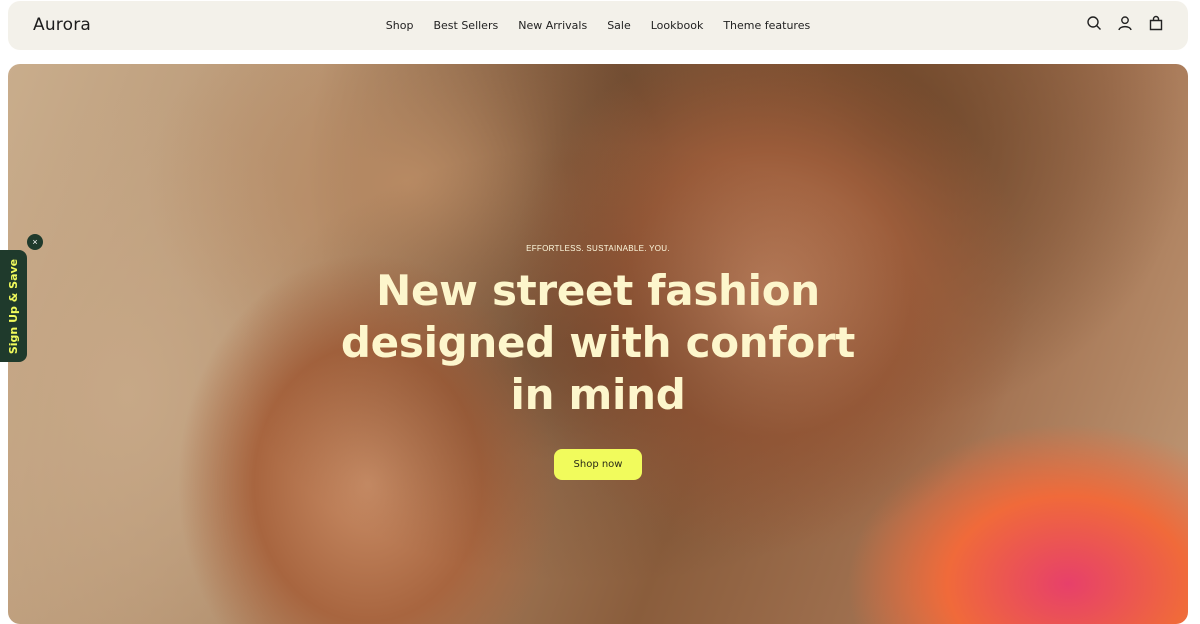 The image size is (1200, 624). Describe the element at coordinates (465, 25) in the screenshot. I see `nav-best-sellers: Best Sellers` at that location.